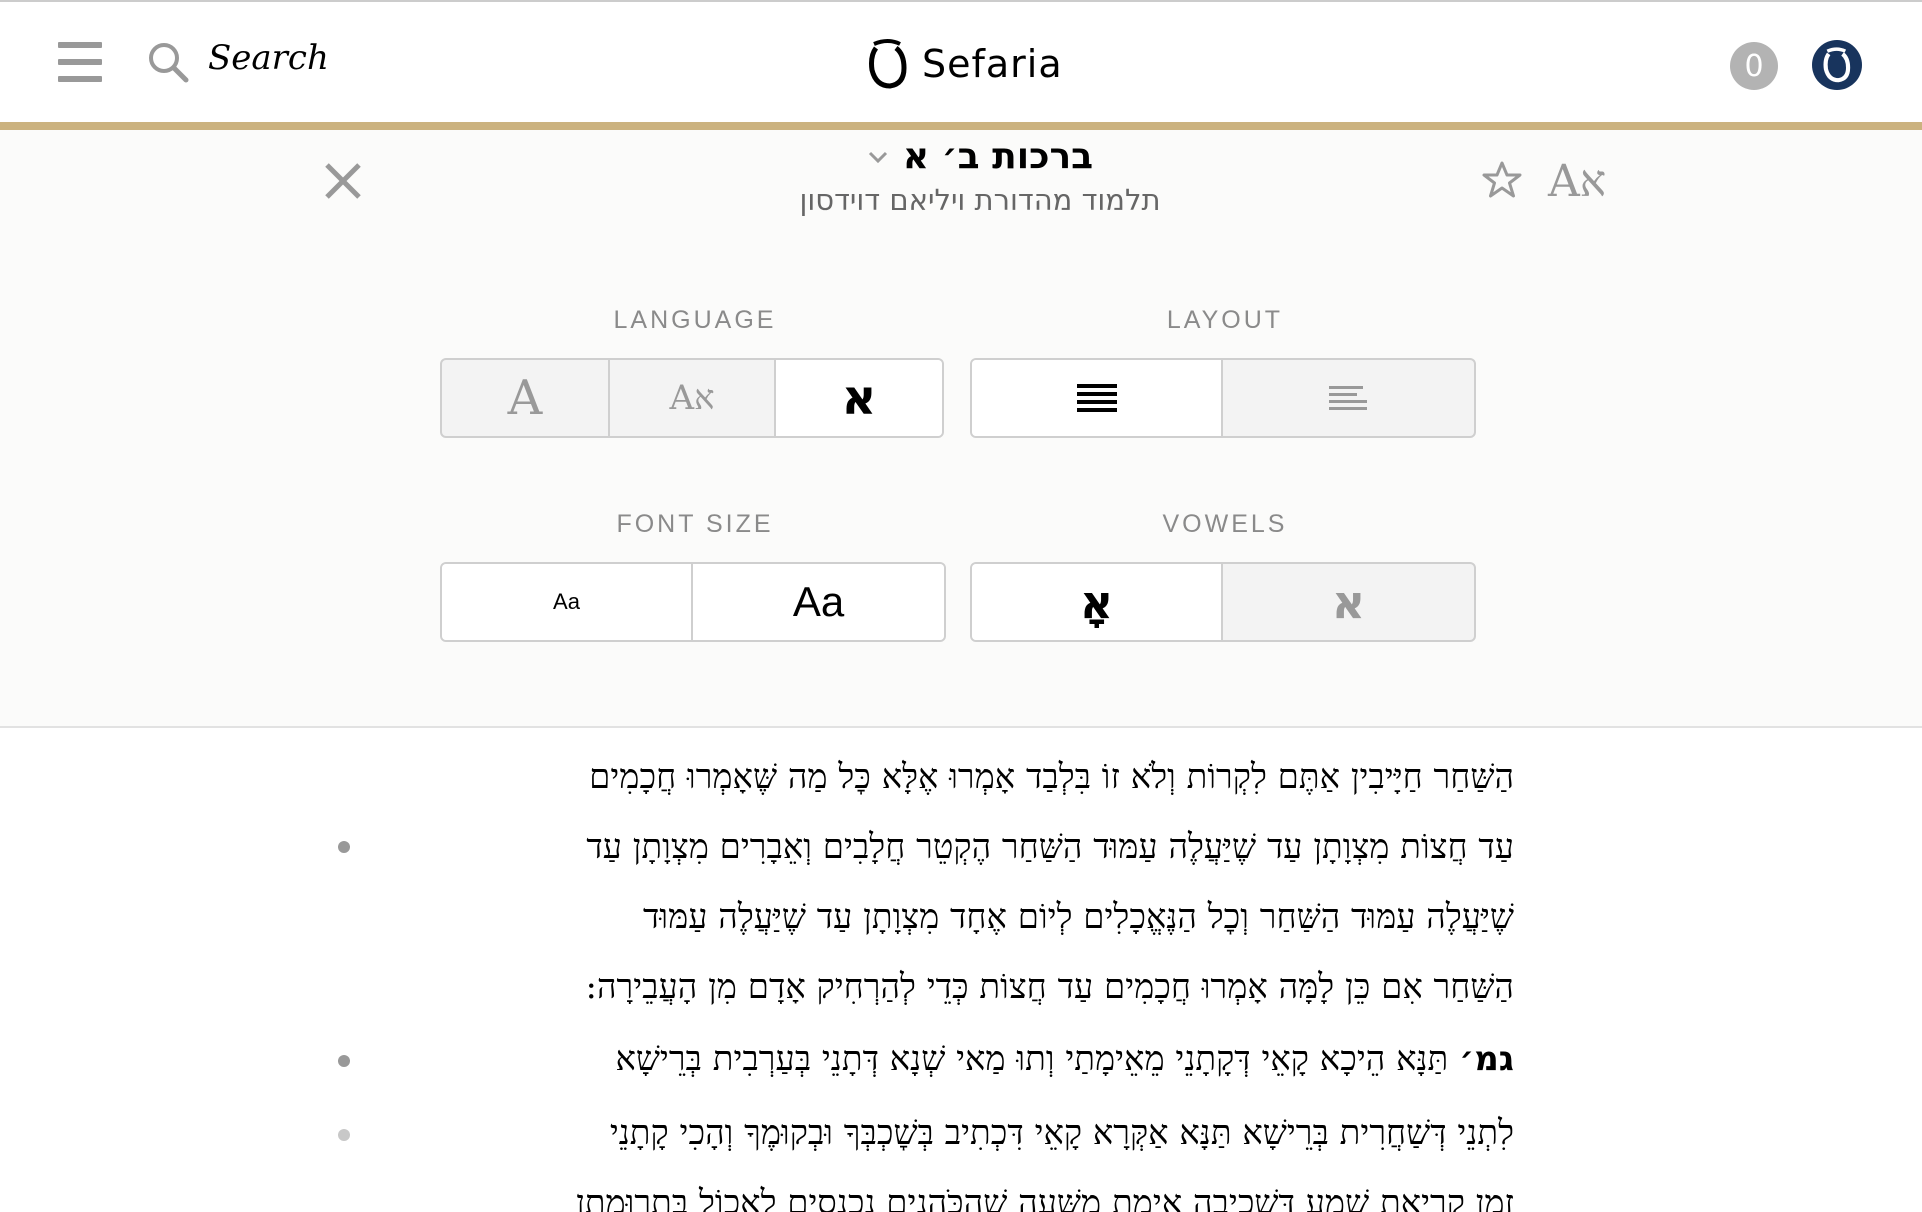 This screenshot has width=1922, height=1212. What do you see at coordinates (80, 62) in the screenshot?
I see `hamburger-menu-icon` at bounding box center [80, 62].